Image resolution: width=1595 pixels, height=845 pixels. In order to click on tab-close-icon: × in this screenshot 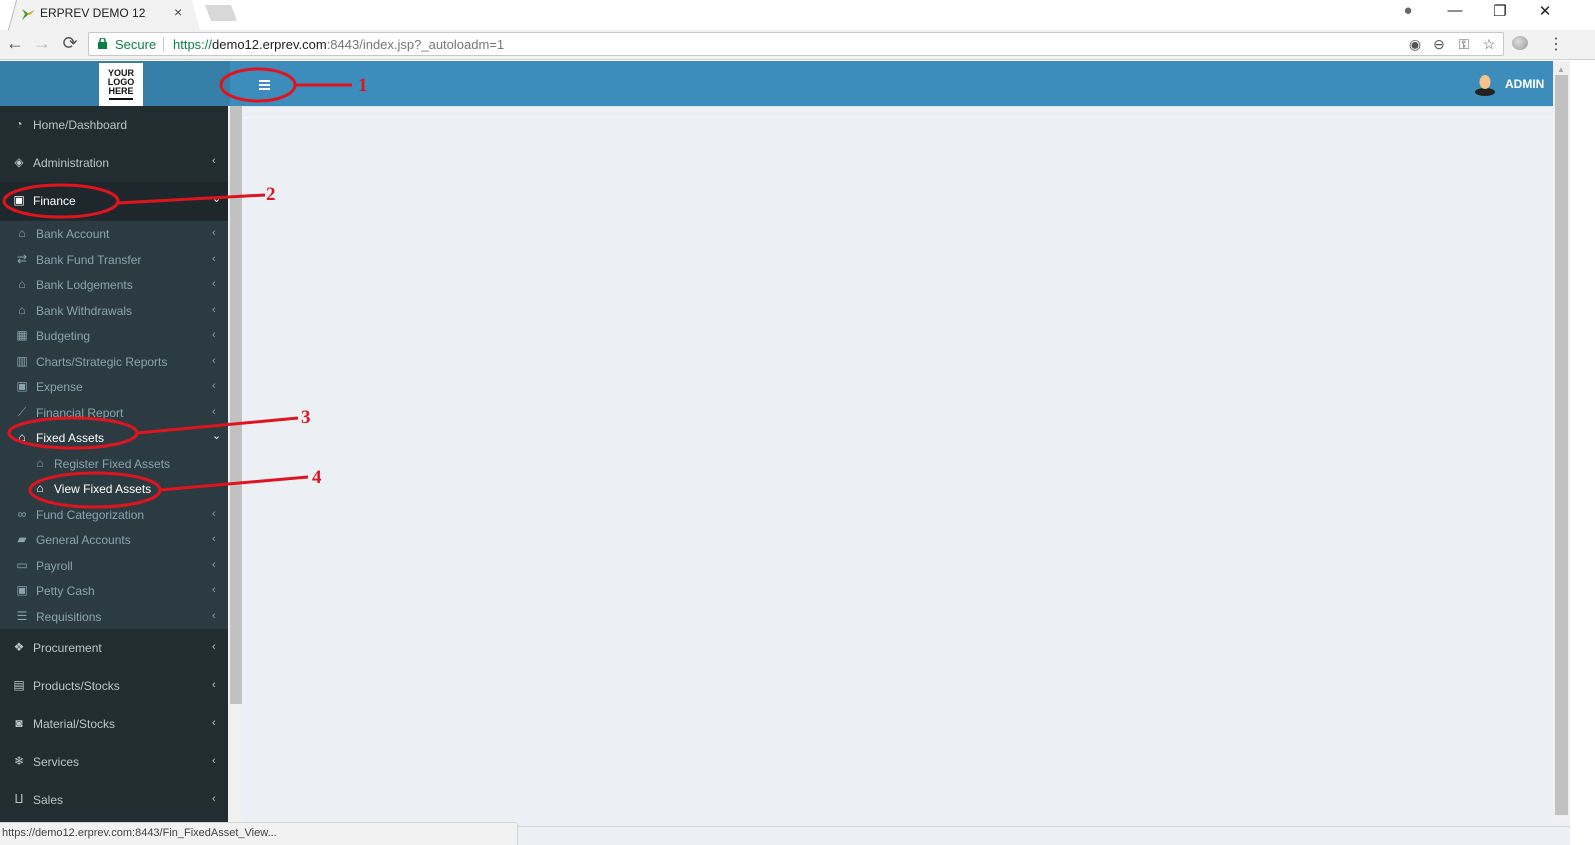, I will do `click(178, 12)`.